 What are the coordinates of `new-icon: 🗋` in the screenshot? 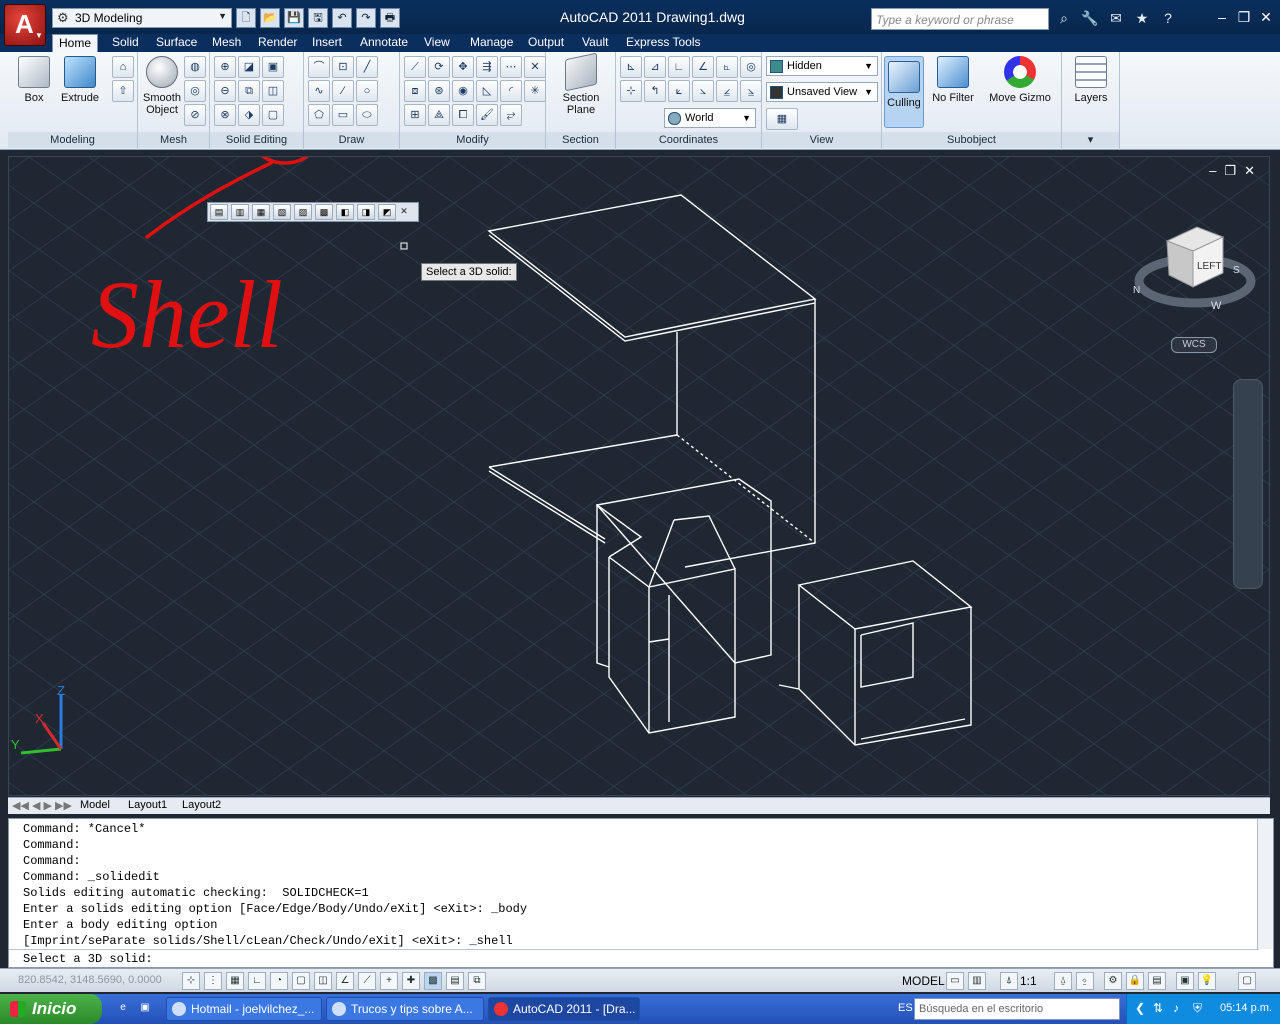 It's located at (246, 18).